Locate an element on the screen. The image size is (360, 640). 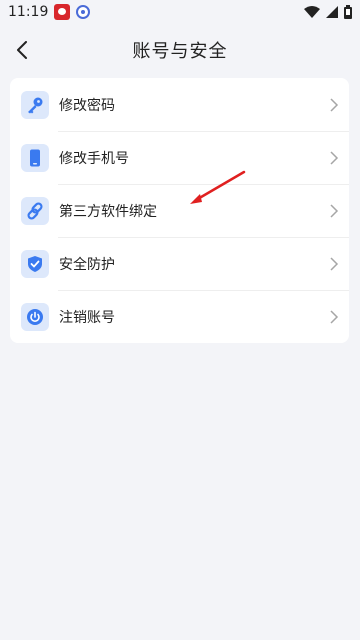
menu-item-third-party-binding: 第三方软件绑定 is located at coordinates (179, 210).